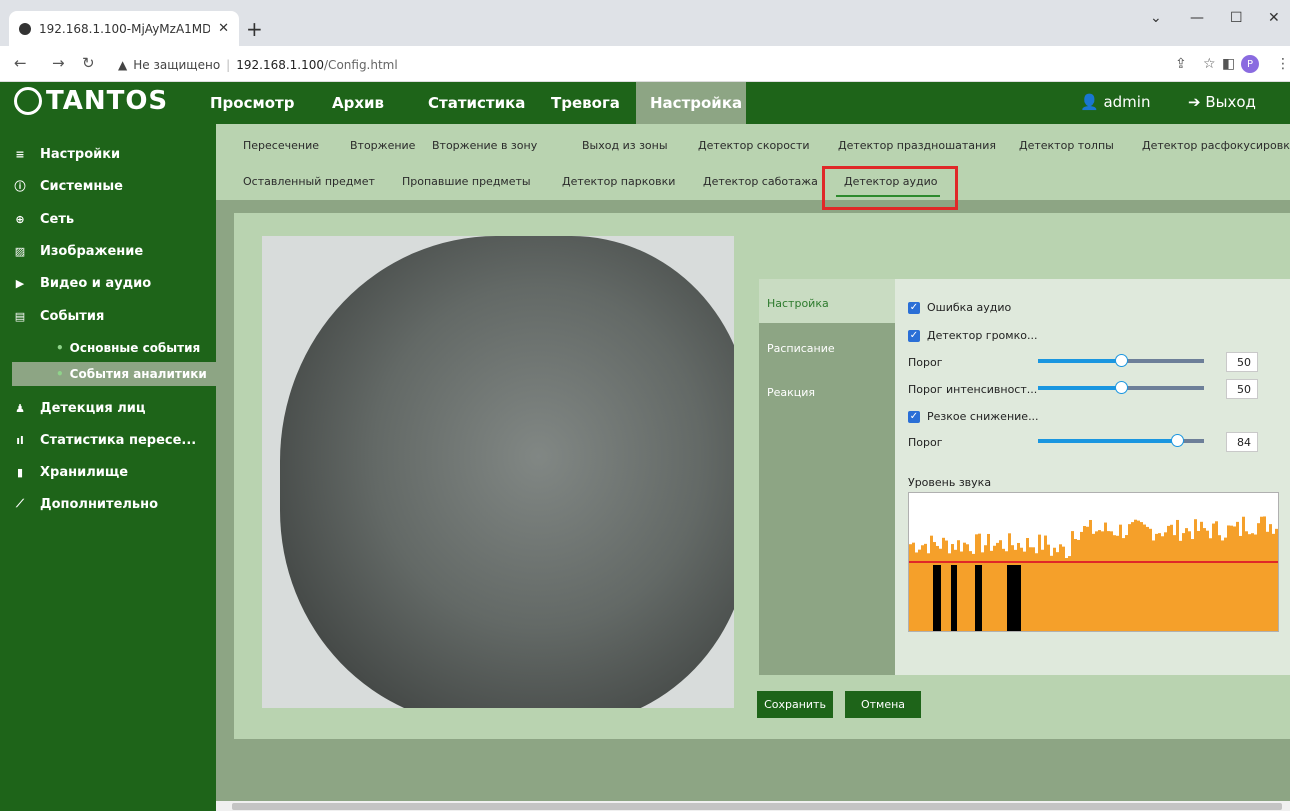  What do you see at coordinates (1216, 145) in the screenshot?
I see `subnav-defocus: Детектор расфокусировки` at bounding box center [1216, 145].